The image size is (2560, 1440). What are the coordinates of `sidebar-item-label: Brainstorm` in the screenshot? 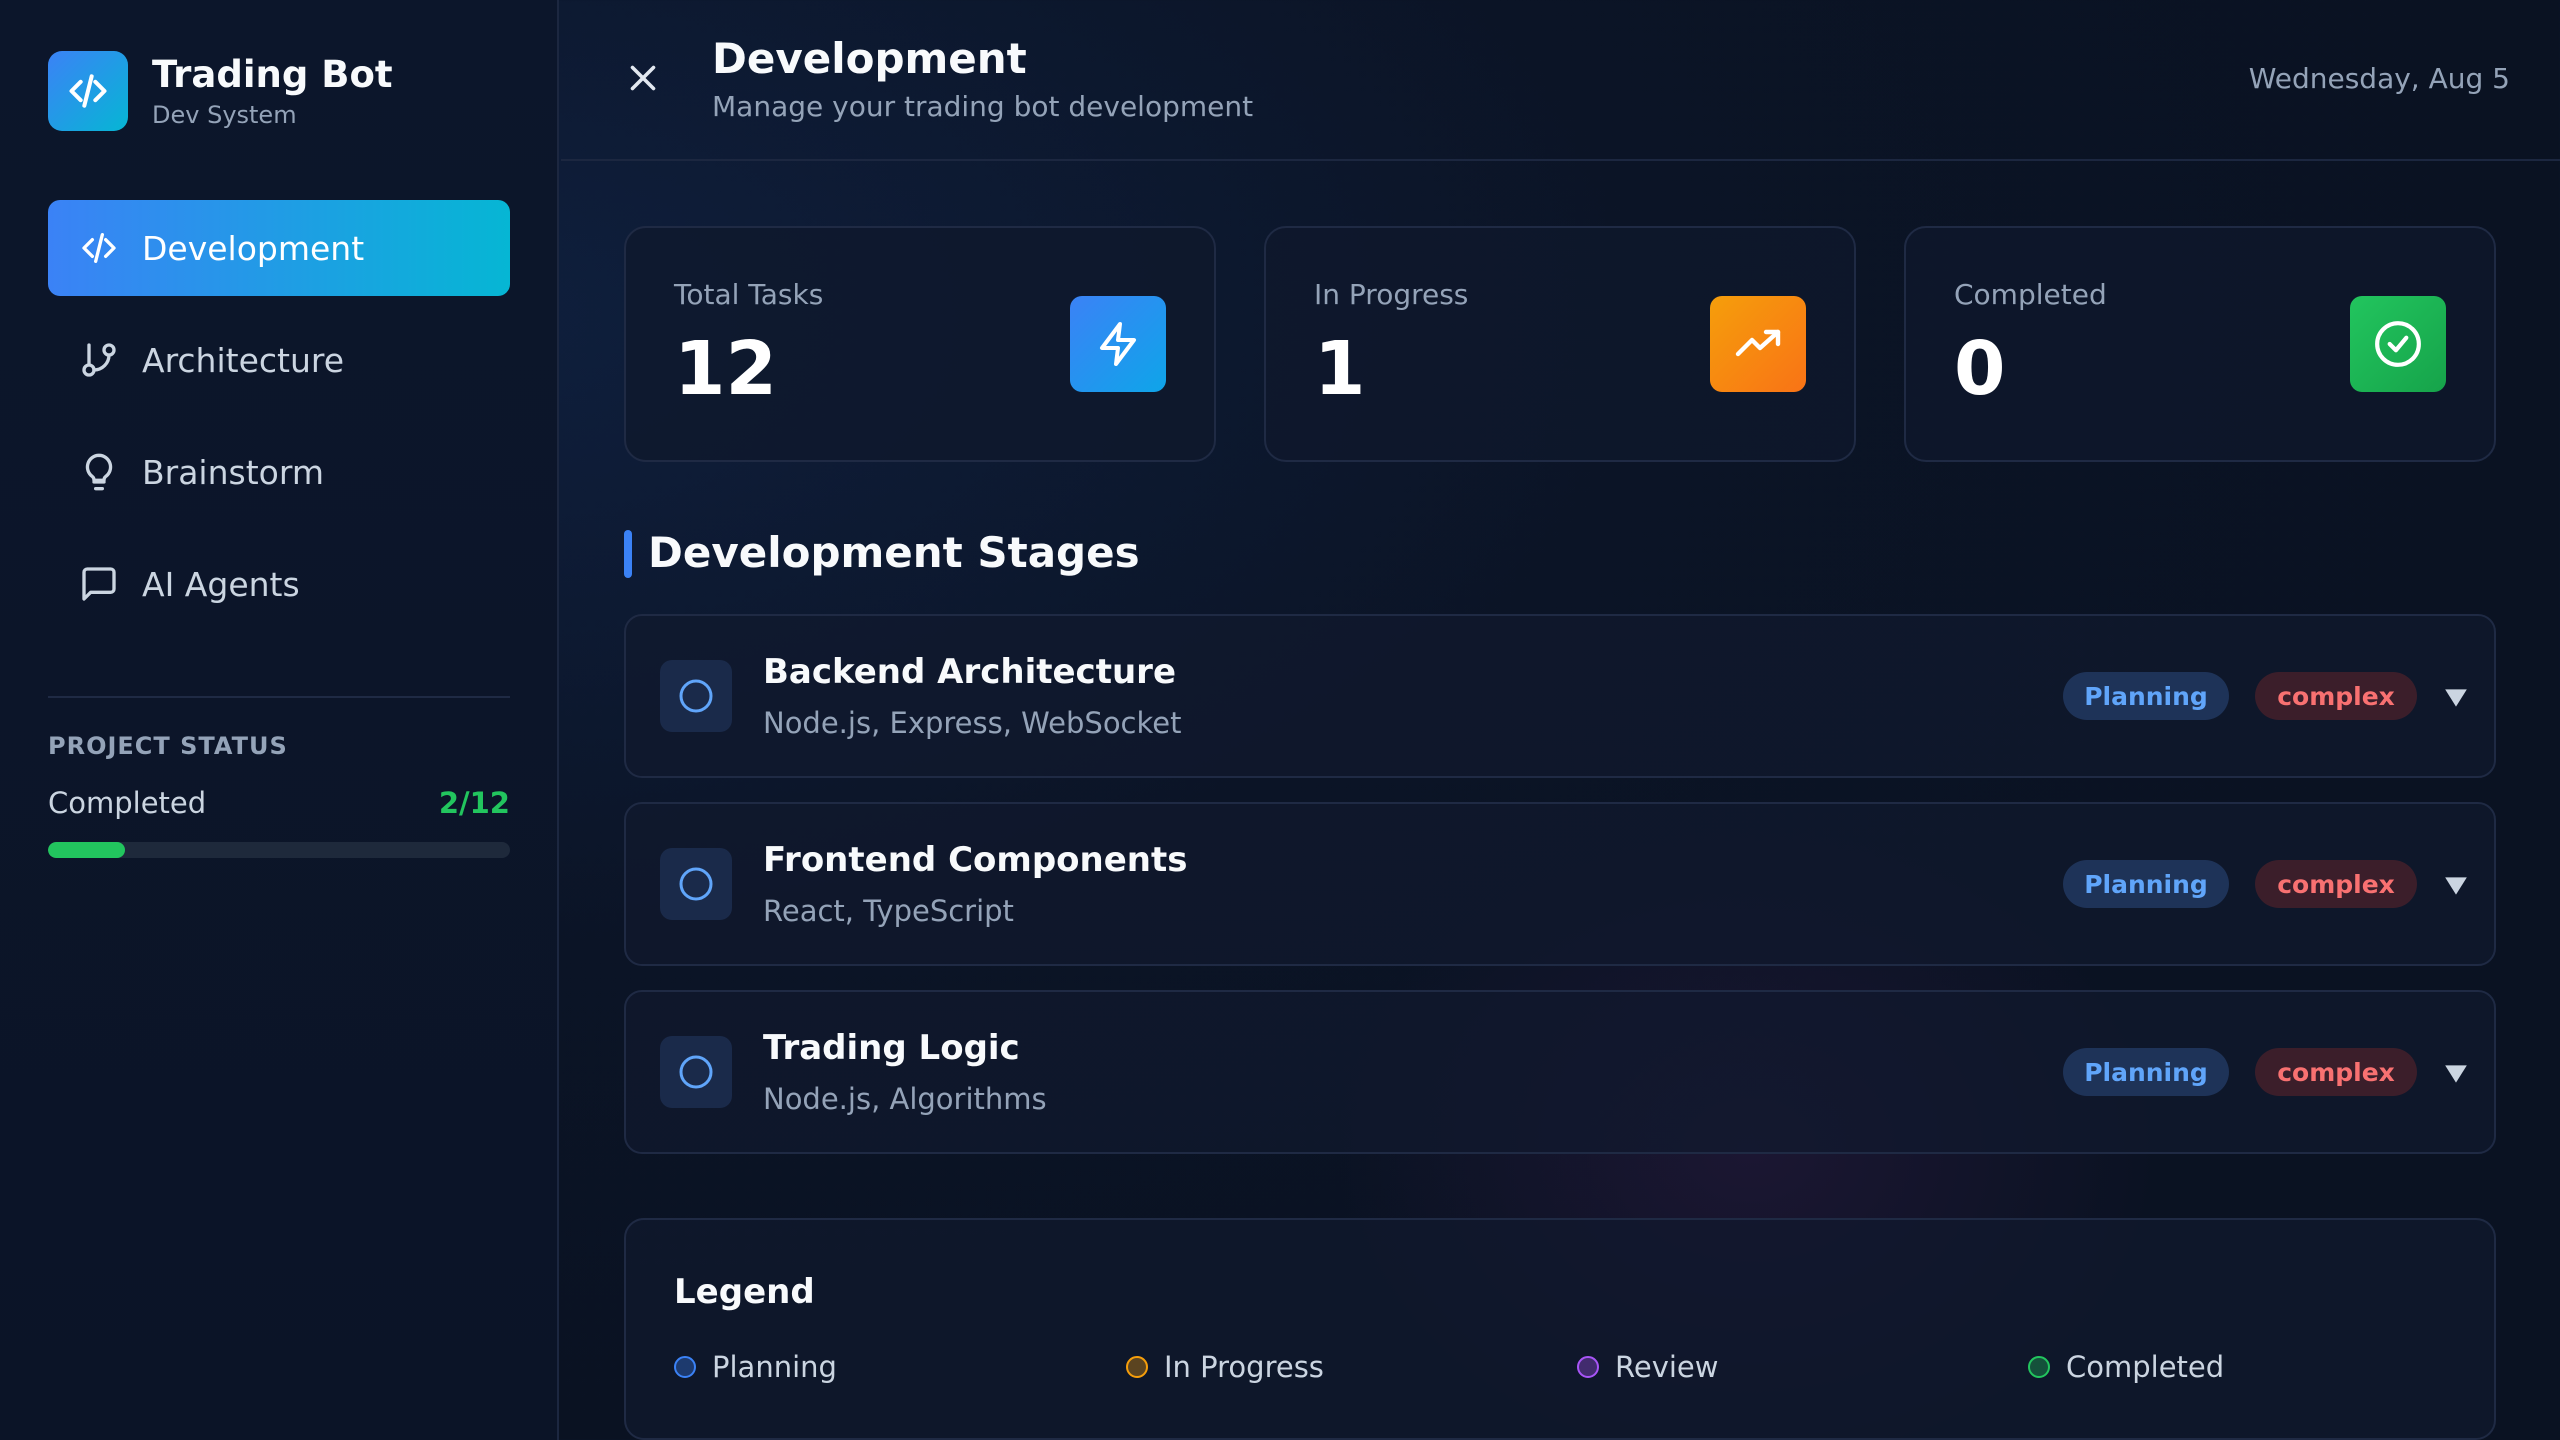 It's located at (233, 472).